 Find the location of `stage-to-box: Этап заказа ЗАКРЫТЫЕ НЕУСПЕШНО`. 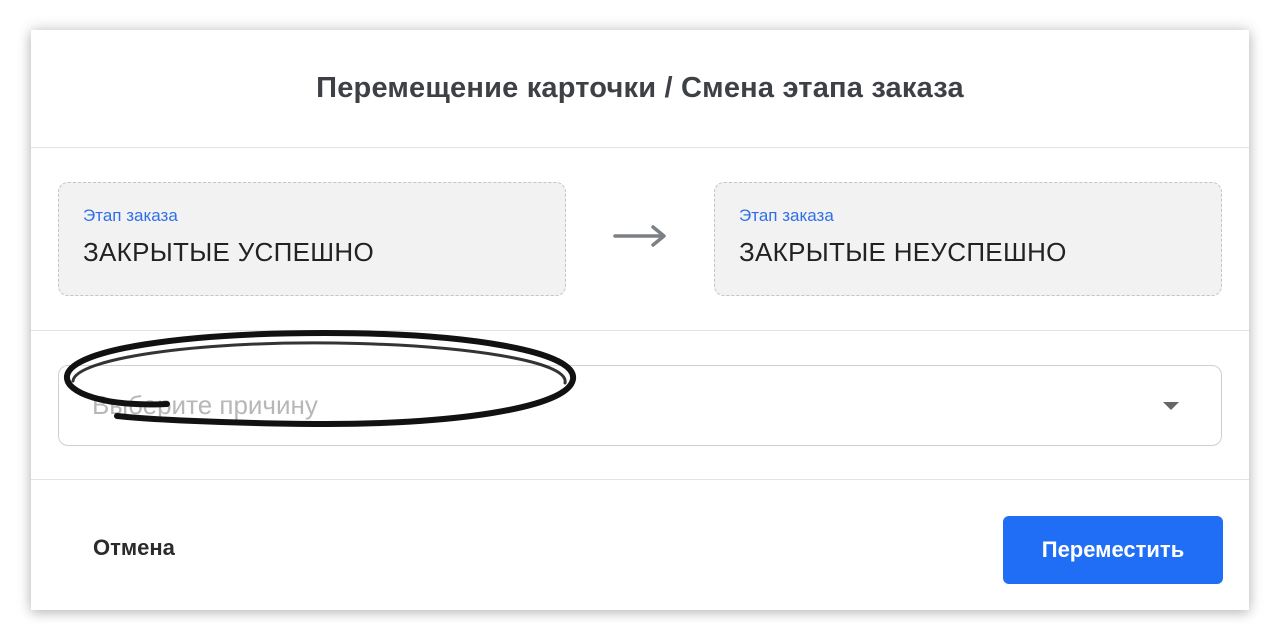

stage-to-box: Этап заказа ЗАКРЫТЫЕ НЕУСПЕШНО is located at coordinates (968, 239).